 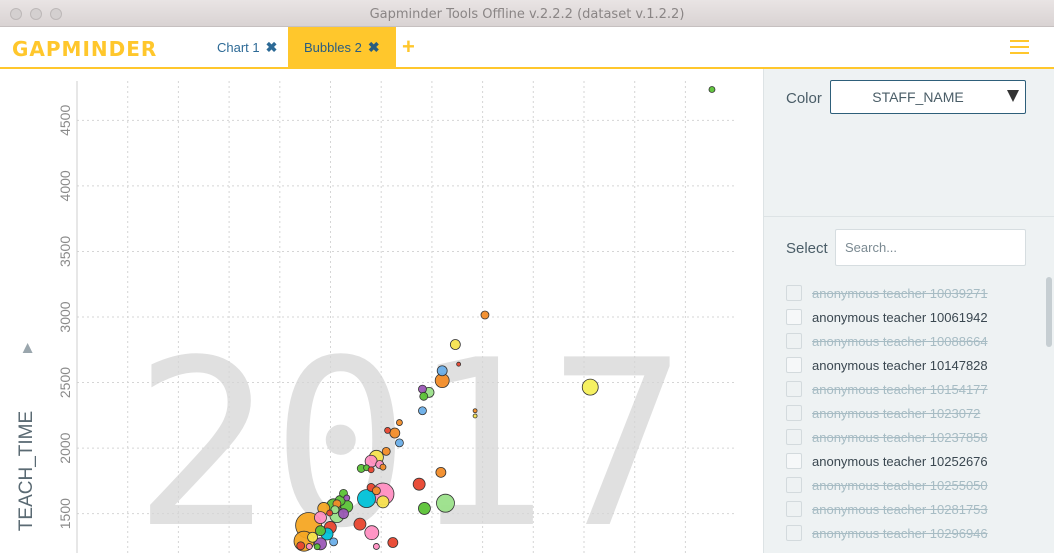 I want to click on y-tick-label: 3500, so click(x=65, y=251).